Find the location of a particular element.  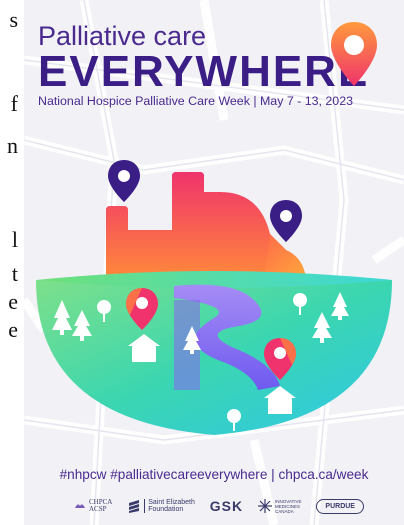

purdue-logo: PURDUE is located at coordinates (340, 506).